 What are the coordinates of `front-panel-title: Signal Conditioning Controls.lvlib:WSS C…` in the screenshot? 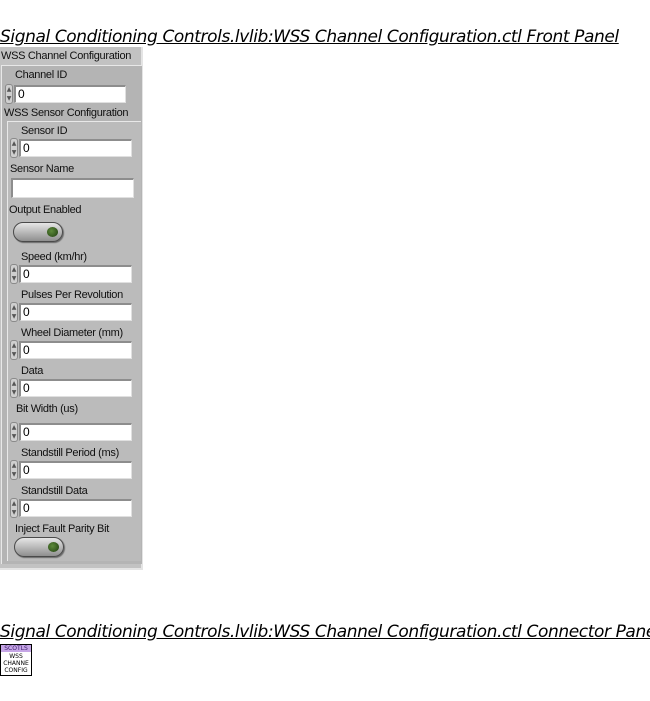 It's located at (309, 37).